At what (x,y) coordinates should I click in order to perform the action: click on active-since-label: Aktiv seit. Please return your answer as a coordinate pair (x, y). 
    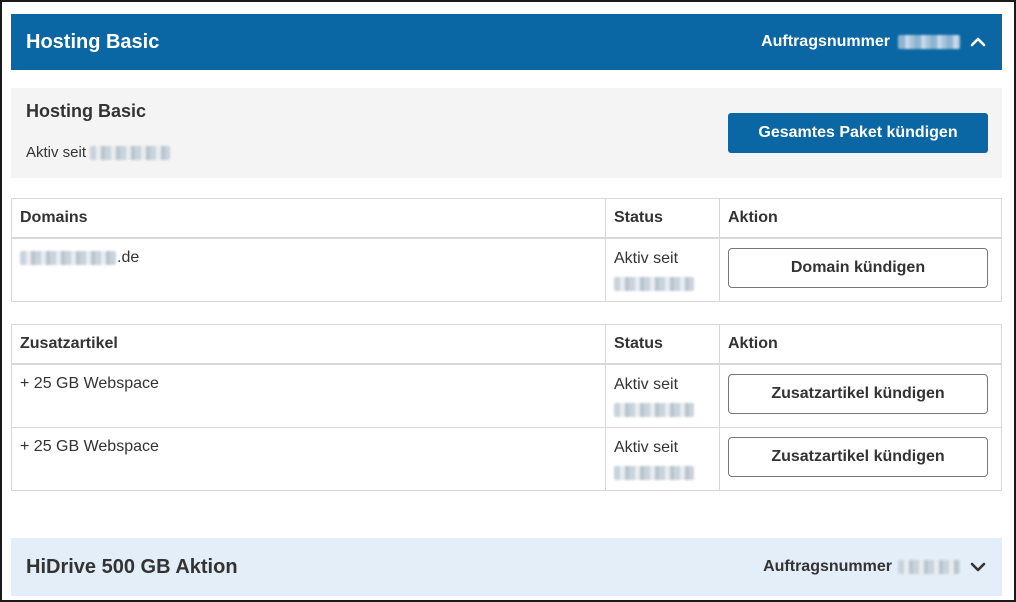
    Looking at the image, I should click on (56, 152).